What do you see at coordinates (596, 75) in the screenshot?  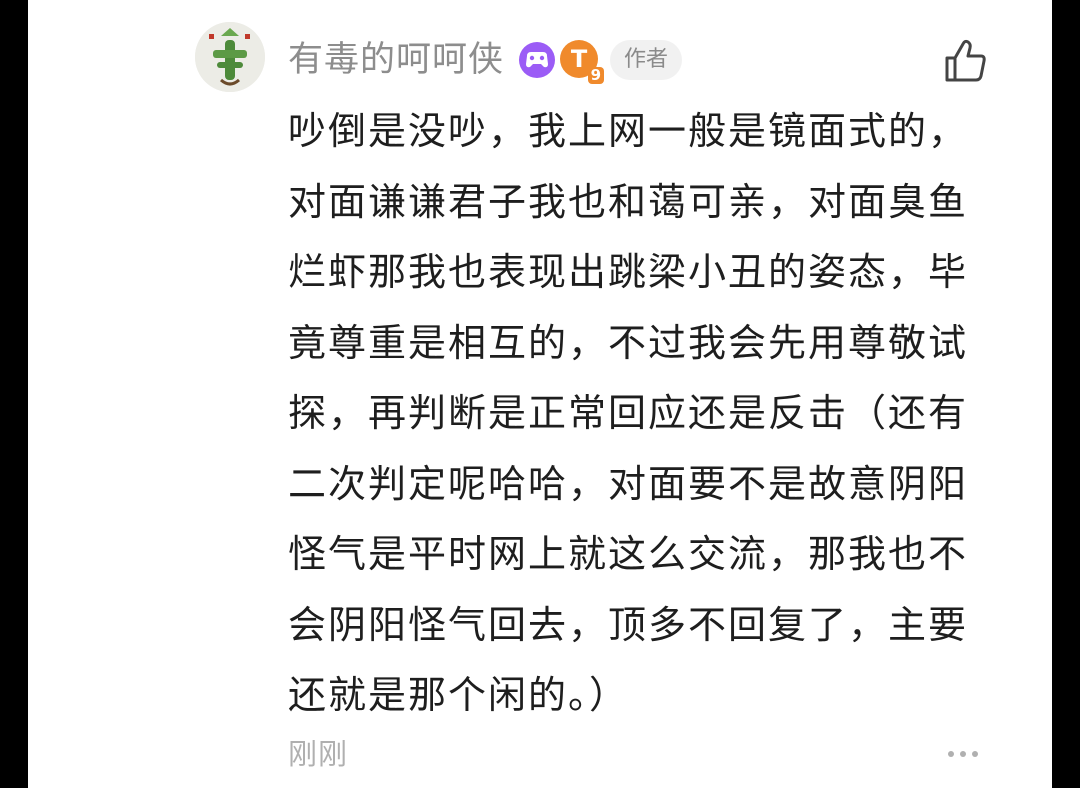 I see `level-badge-number: 9` at bounding box center [596, 75].